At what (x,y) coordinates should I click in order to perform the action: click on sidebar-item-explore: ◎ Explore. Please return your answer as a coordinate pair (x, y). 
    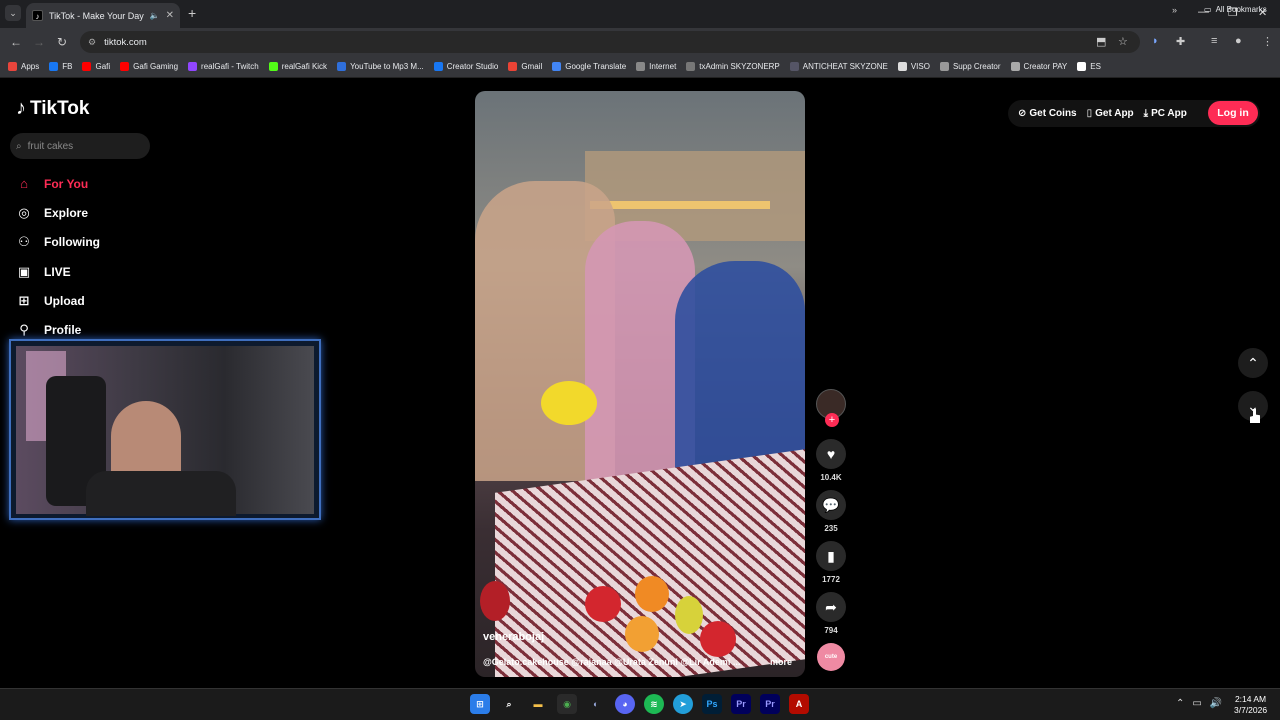
    Looking at the image, I should click on (58, 212).